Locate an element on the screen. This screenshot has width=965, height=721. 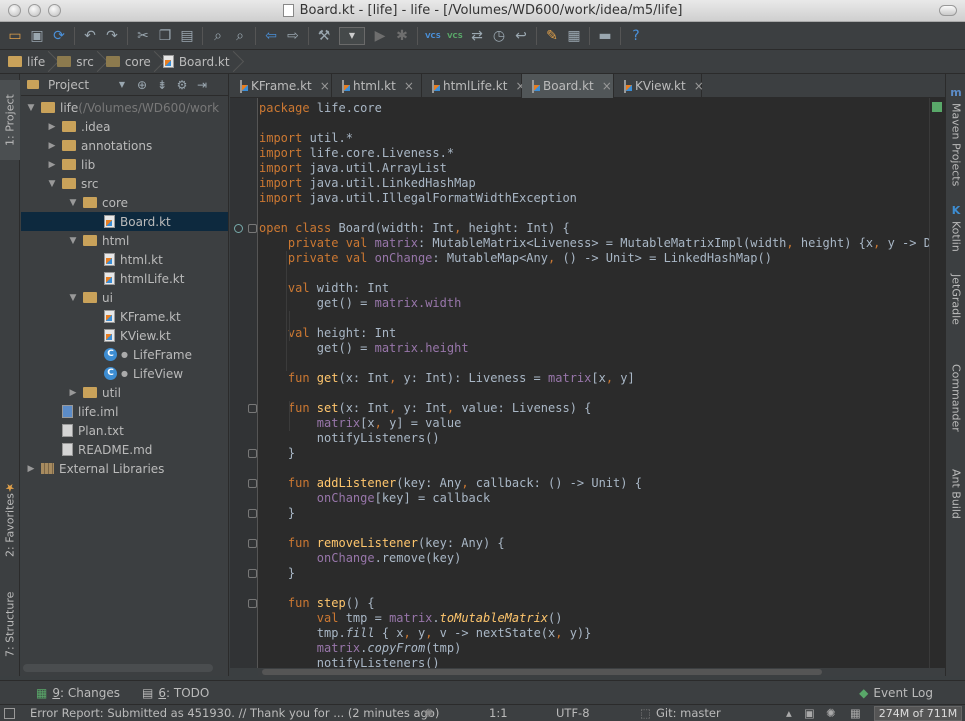
copy-icon: ❐ is located at coordinates (165, 36).